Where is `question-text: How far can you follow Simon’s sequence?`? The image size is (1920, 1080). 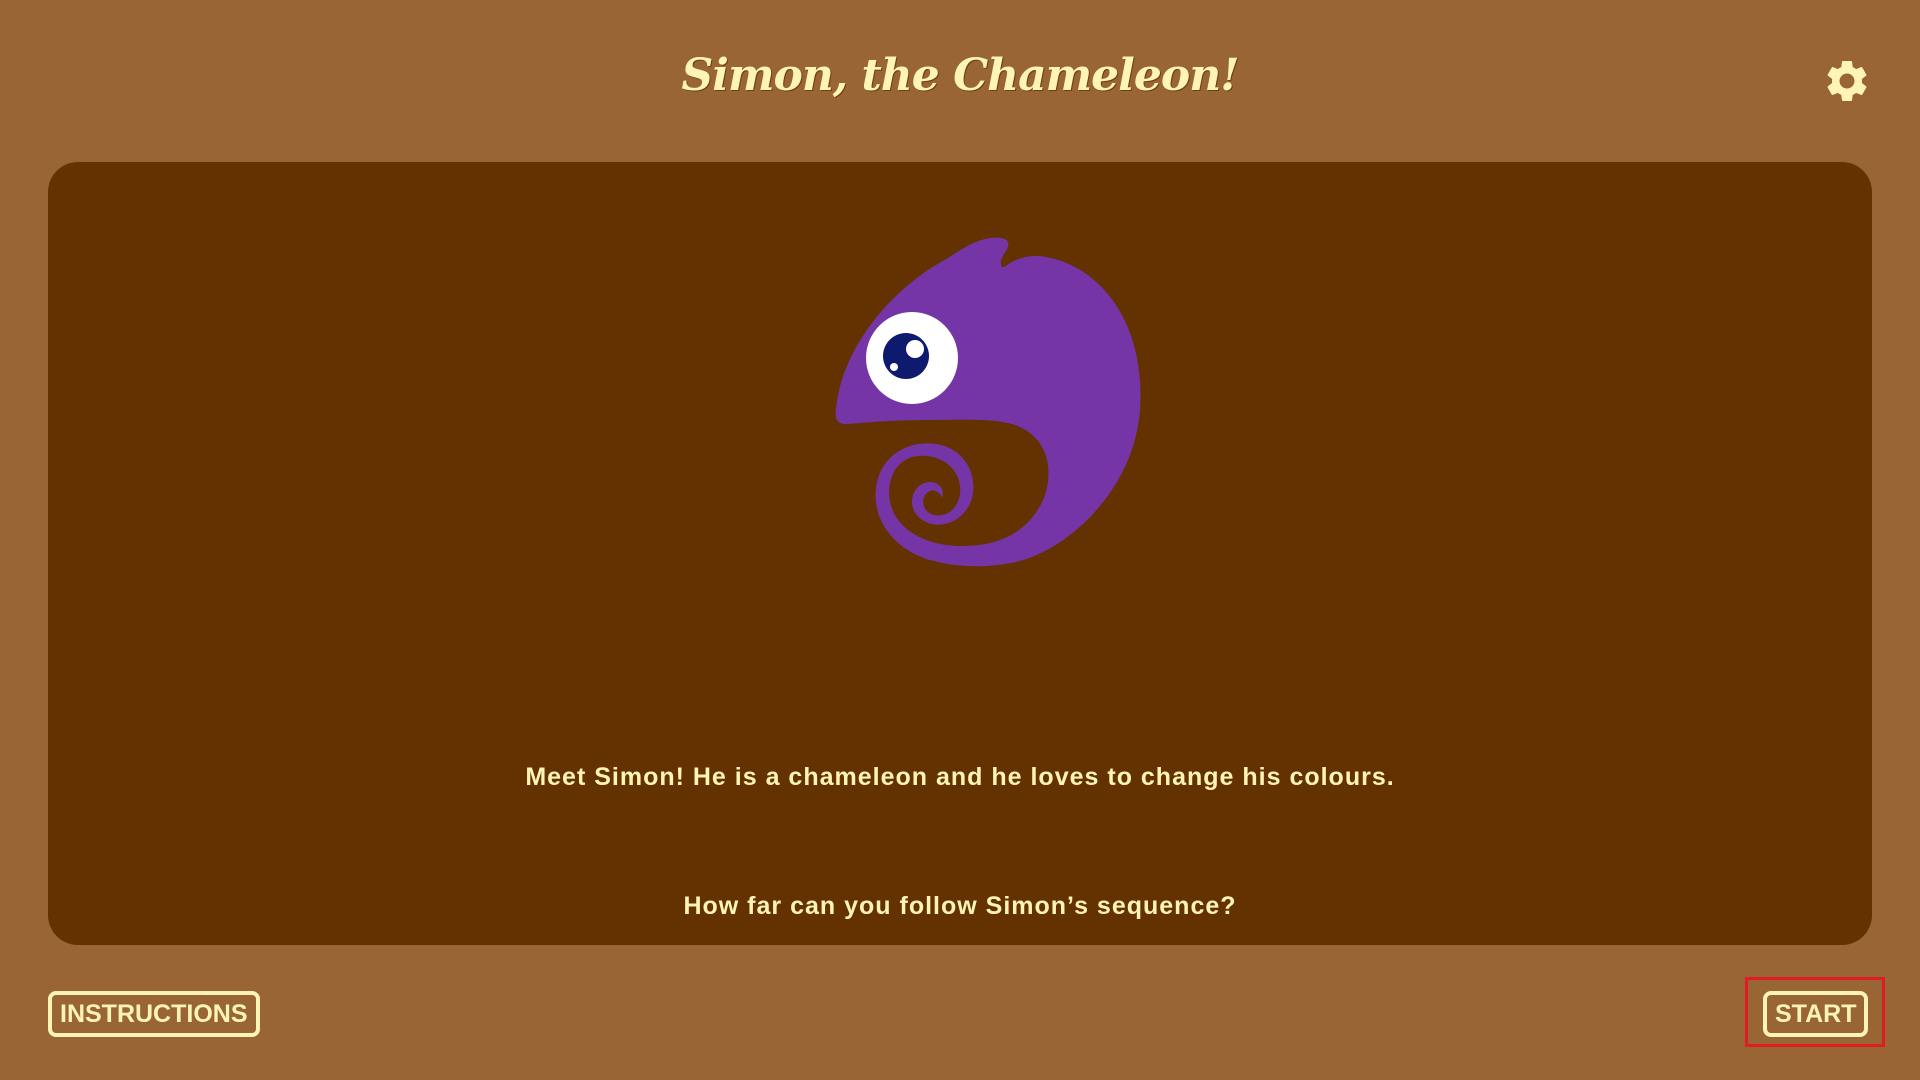 question-text: How far can you follow Simon’s sequence? is located at coordinates (960, 906).